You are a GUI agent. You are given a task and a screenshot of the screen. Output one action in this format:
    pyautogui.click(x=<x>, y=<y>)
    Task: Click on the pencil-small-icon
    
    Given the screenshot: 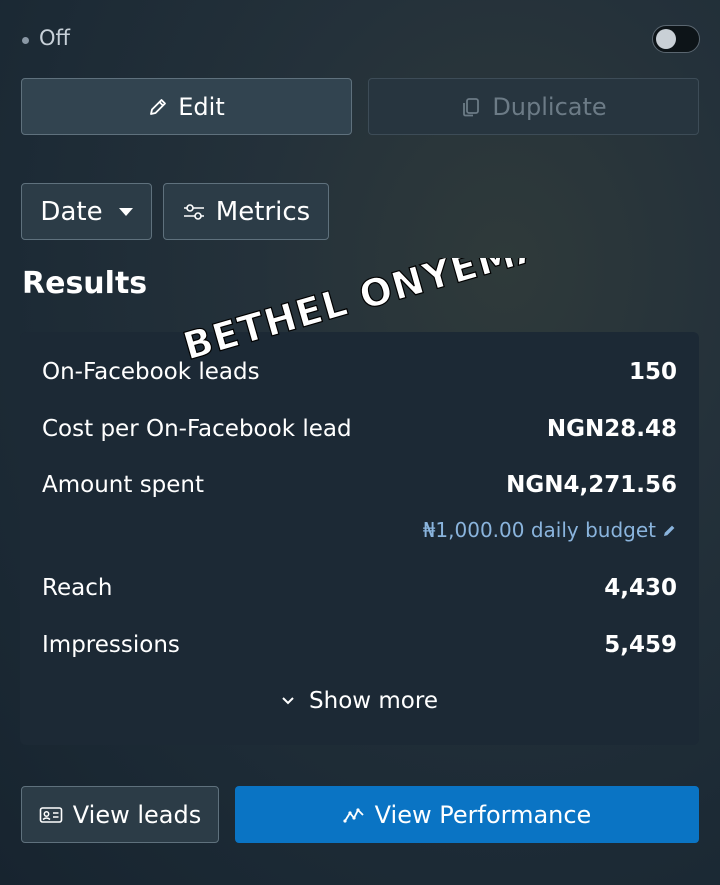 What is the action you would take?
    pyautogui.click(x=669, y=530)
    